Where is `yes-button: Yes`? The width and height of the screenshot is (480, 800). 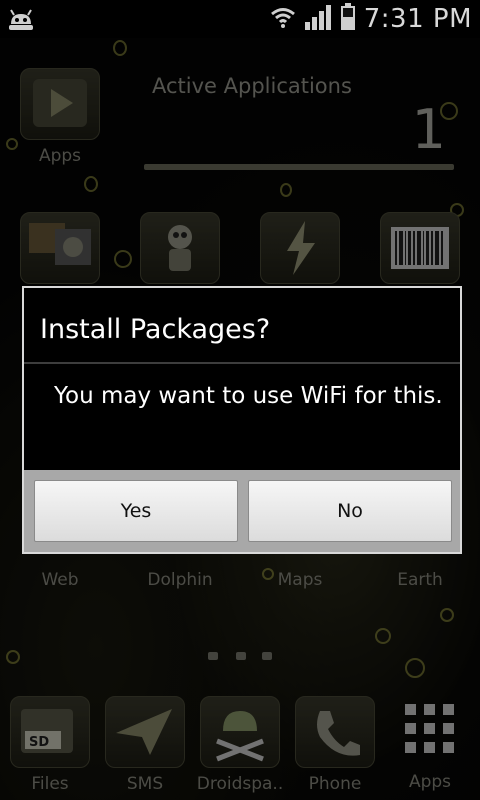
yes-button: Yes is located at coordinates (136, 511).